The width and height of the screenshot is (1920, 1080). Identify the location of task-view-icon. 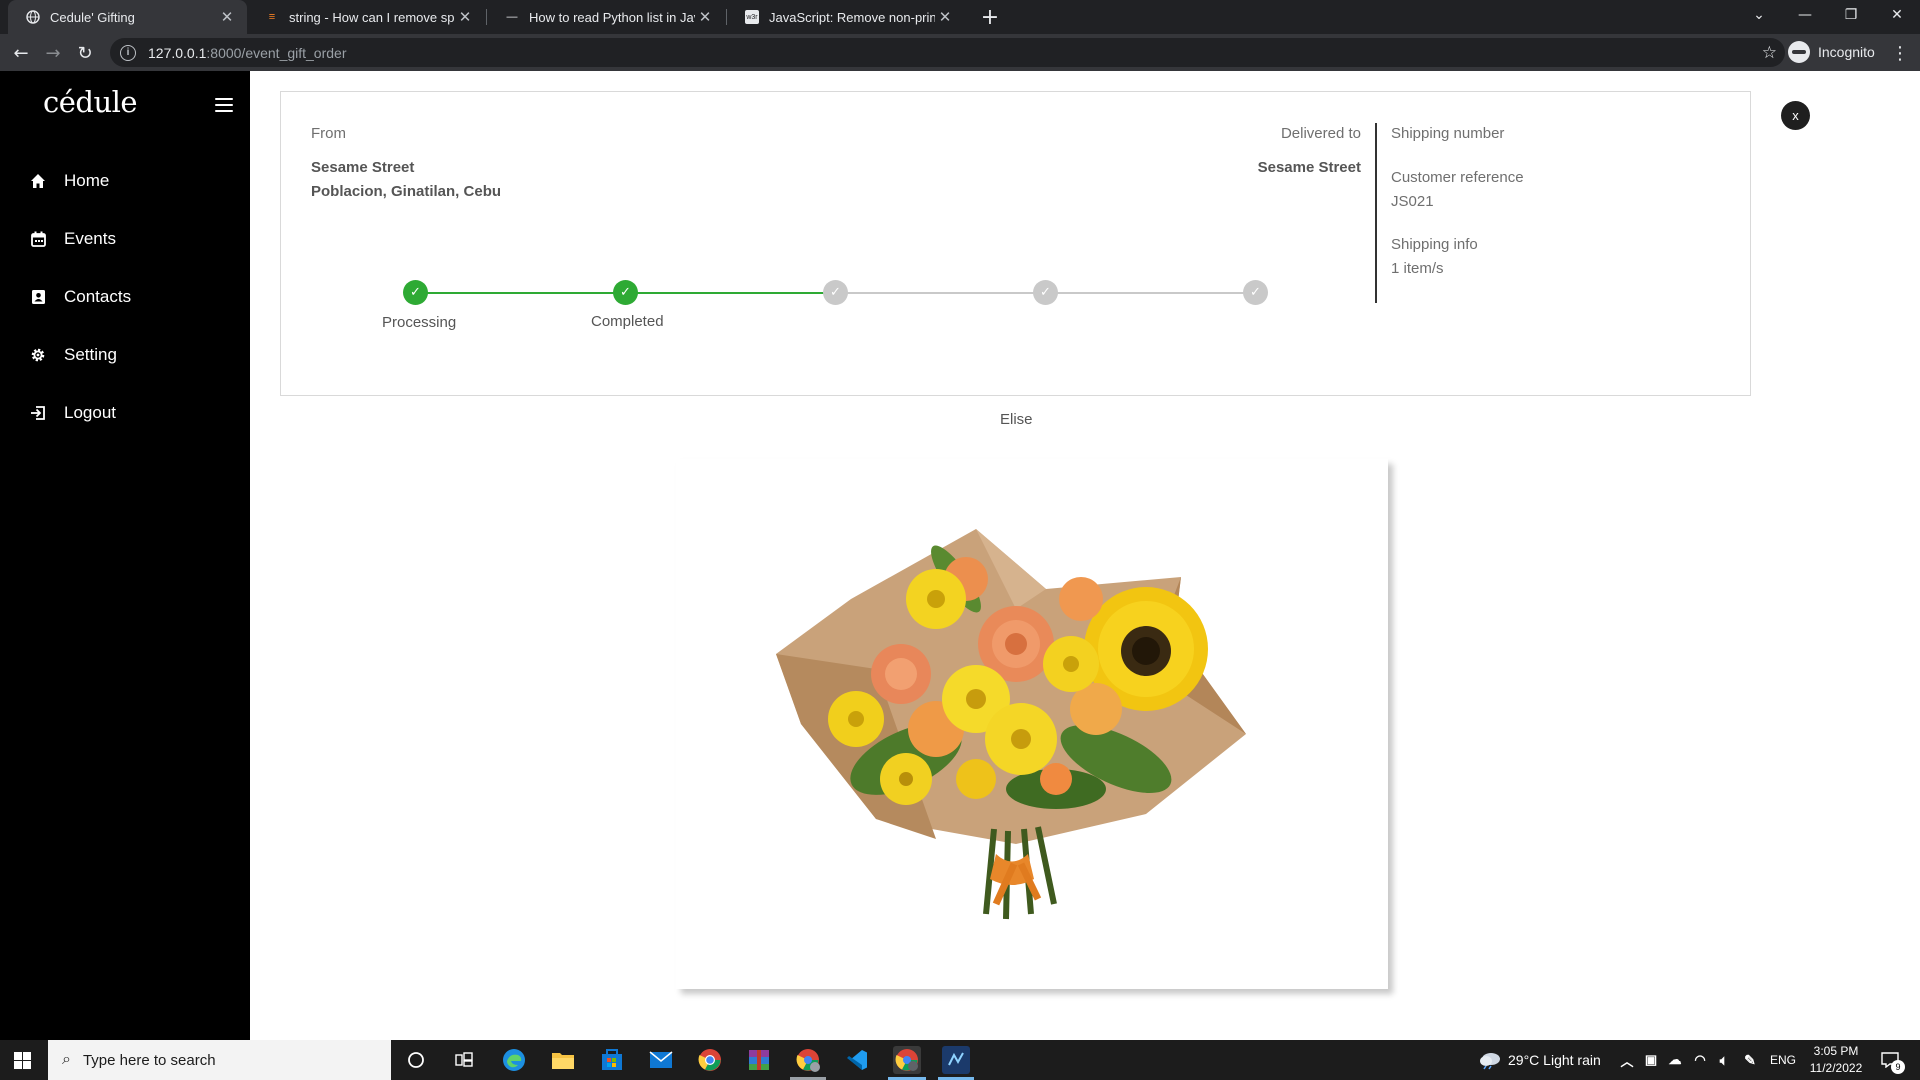
(464, 1060).